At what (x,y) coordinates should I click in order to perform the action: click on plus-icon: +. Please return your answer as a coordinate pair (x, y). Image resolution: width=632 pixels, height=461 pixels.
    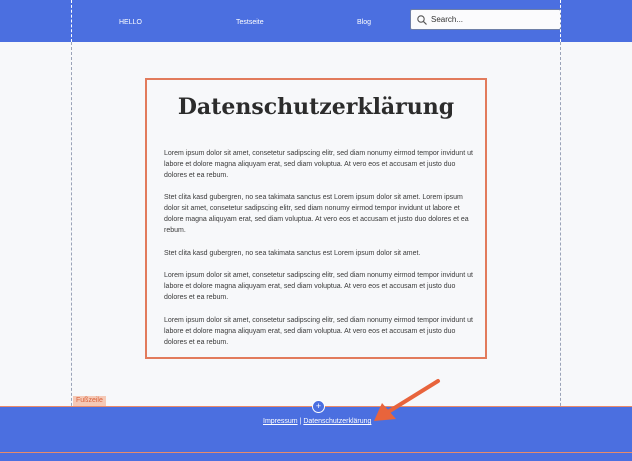
    Looking at the image, I should click on (318, 406).